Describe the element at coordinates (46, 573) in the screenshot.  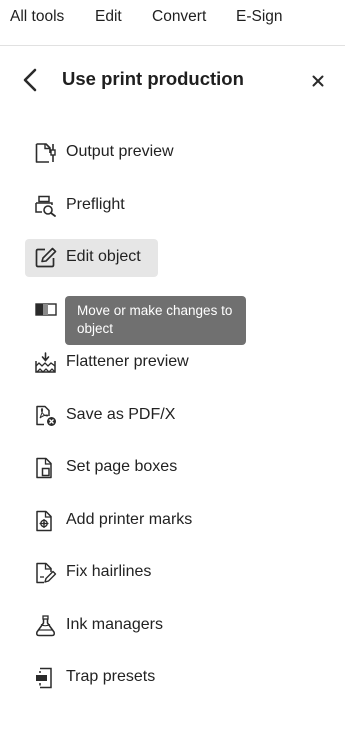
I see `fix-hairlines-icon` at that location.